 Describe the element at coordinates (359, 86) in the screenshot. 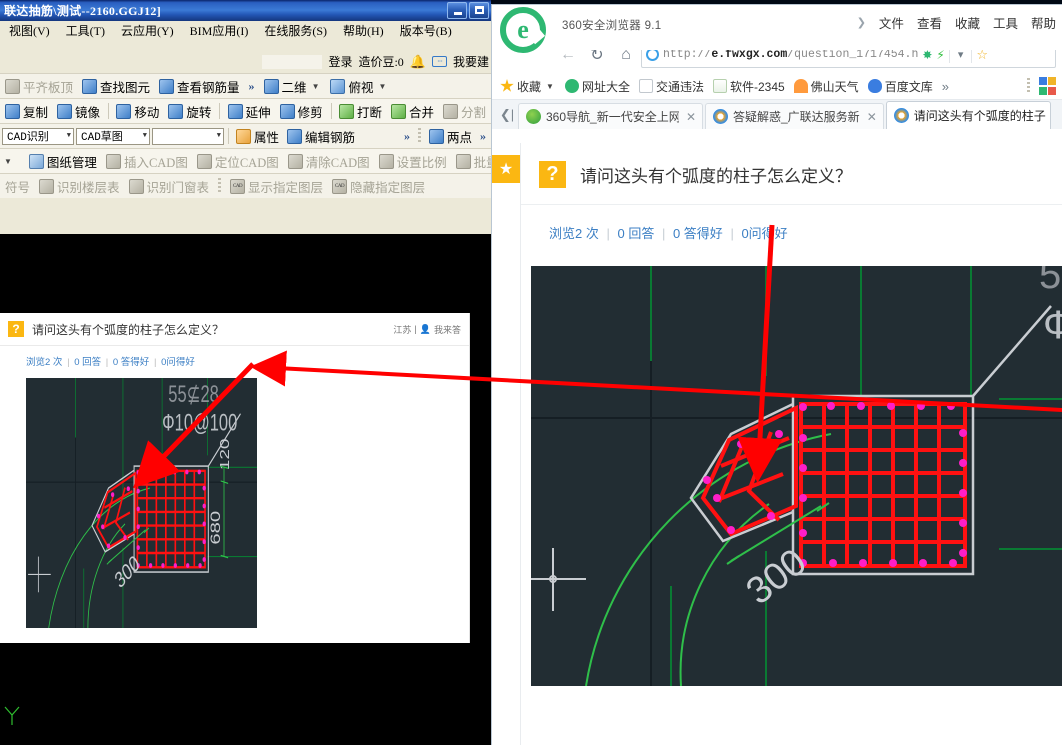

I see `tool-top-view: 俯视 ▼` at that location.